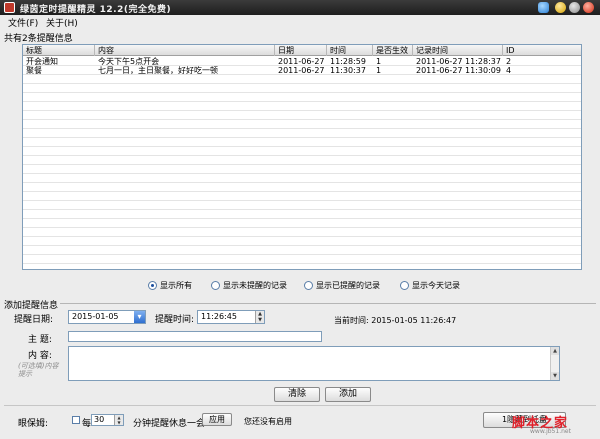  What do you see at coordinates (59, 50) in the screenshot?
I see `column-header-title: 标题` at bounding box center [59, 50].